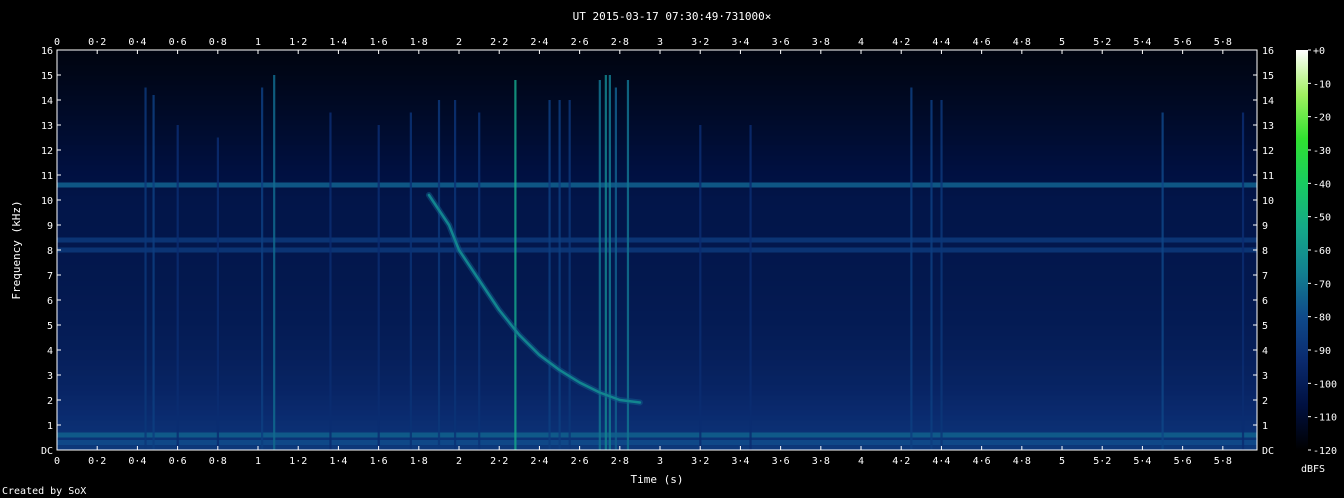 The image size is (1344, 498). Describe the element at coordinates (137, 42) in the screenshot. I see `x-tick-label-top: 0·4` at that location.